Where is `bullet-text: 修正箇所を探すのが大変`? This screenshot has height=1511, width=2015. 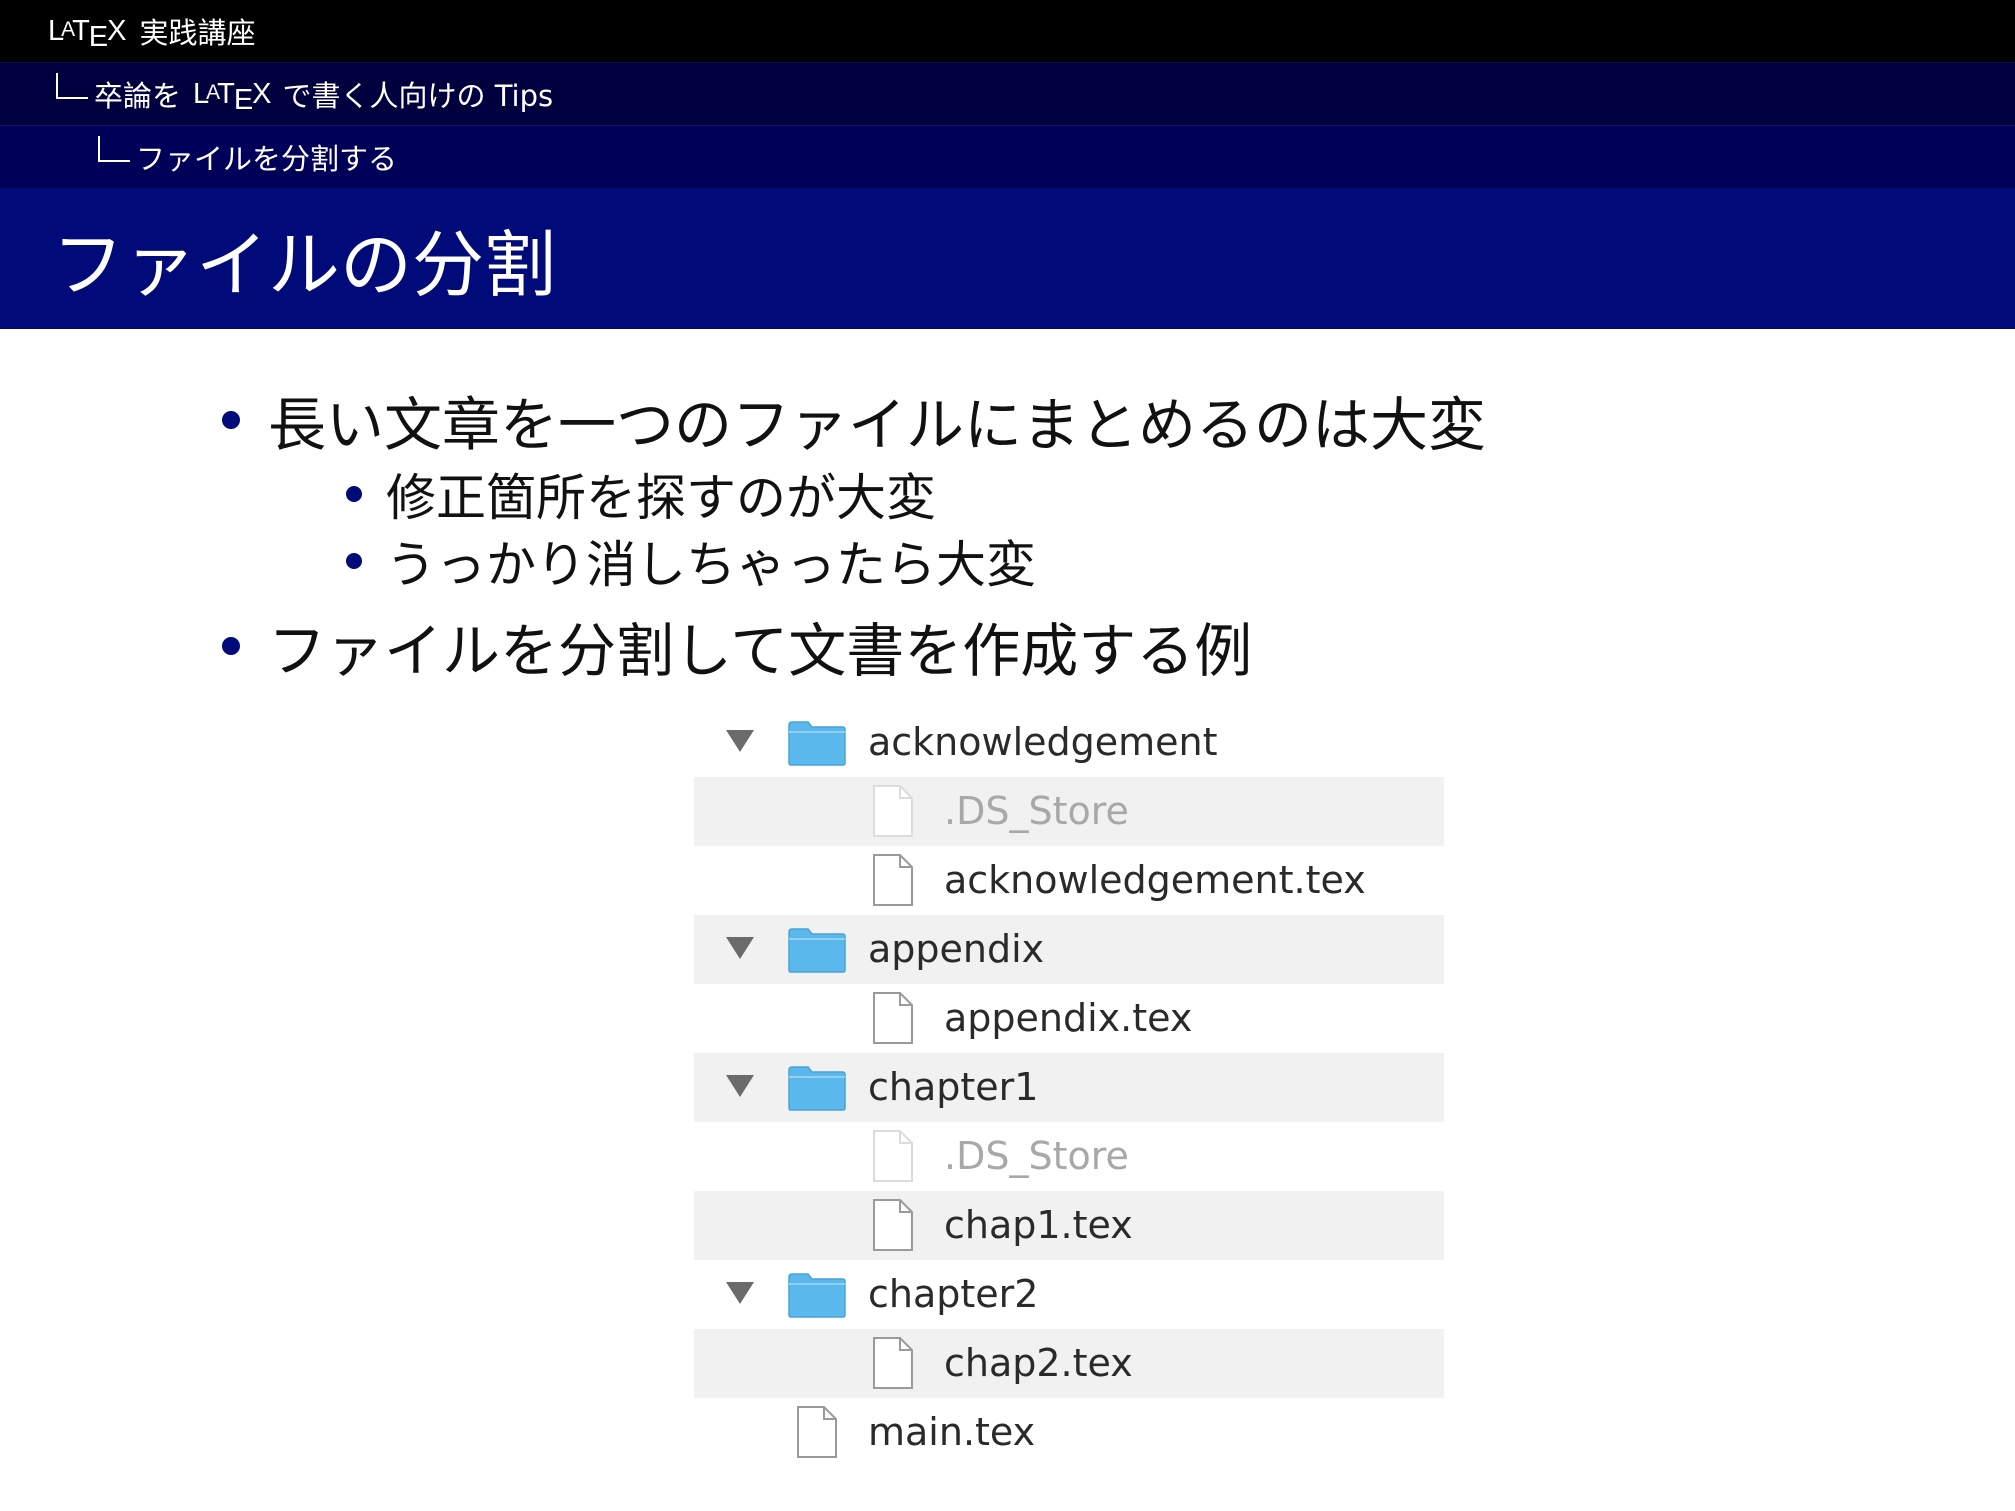
bullet-text: 修正箇所を探すのが大変 is located at coordinates (661, 498).